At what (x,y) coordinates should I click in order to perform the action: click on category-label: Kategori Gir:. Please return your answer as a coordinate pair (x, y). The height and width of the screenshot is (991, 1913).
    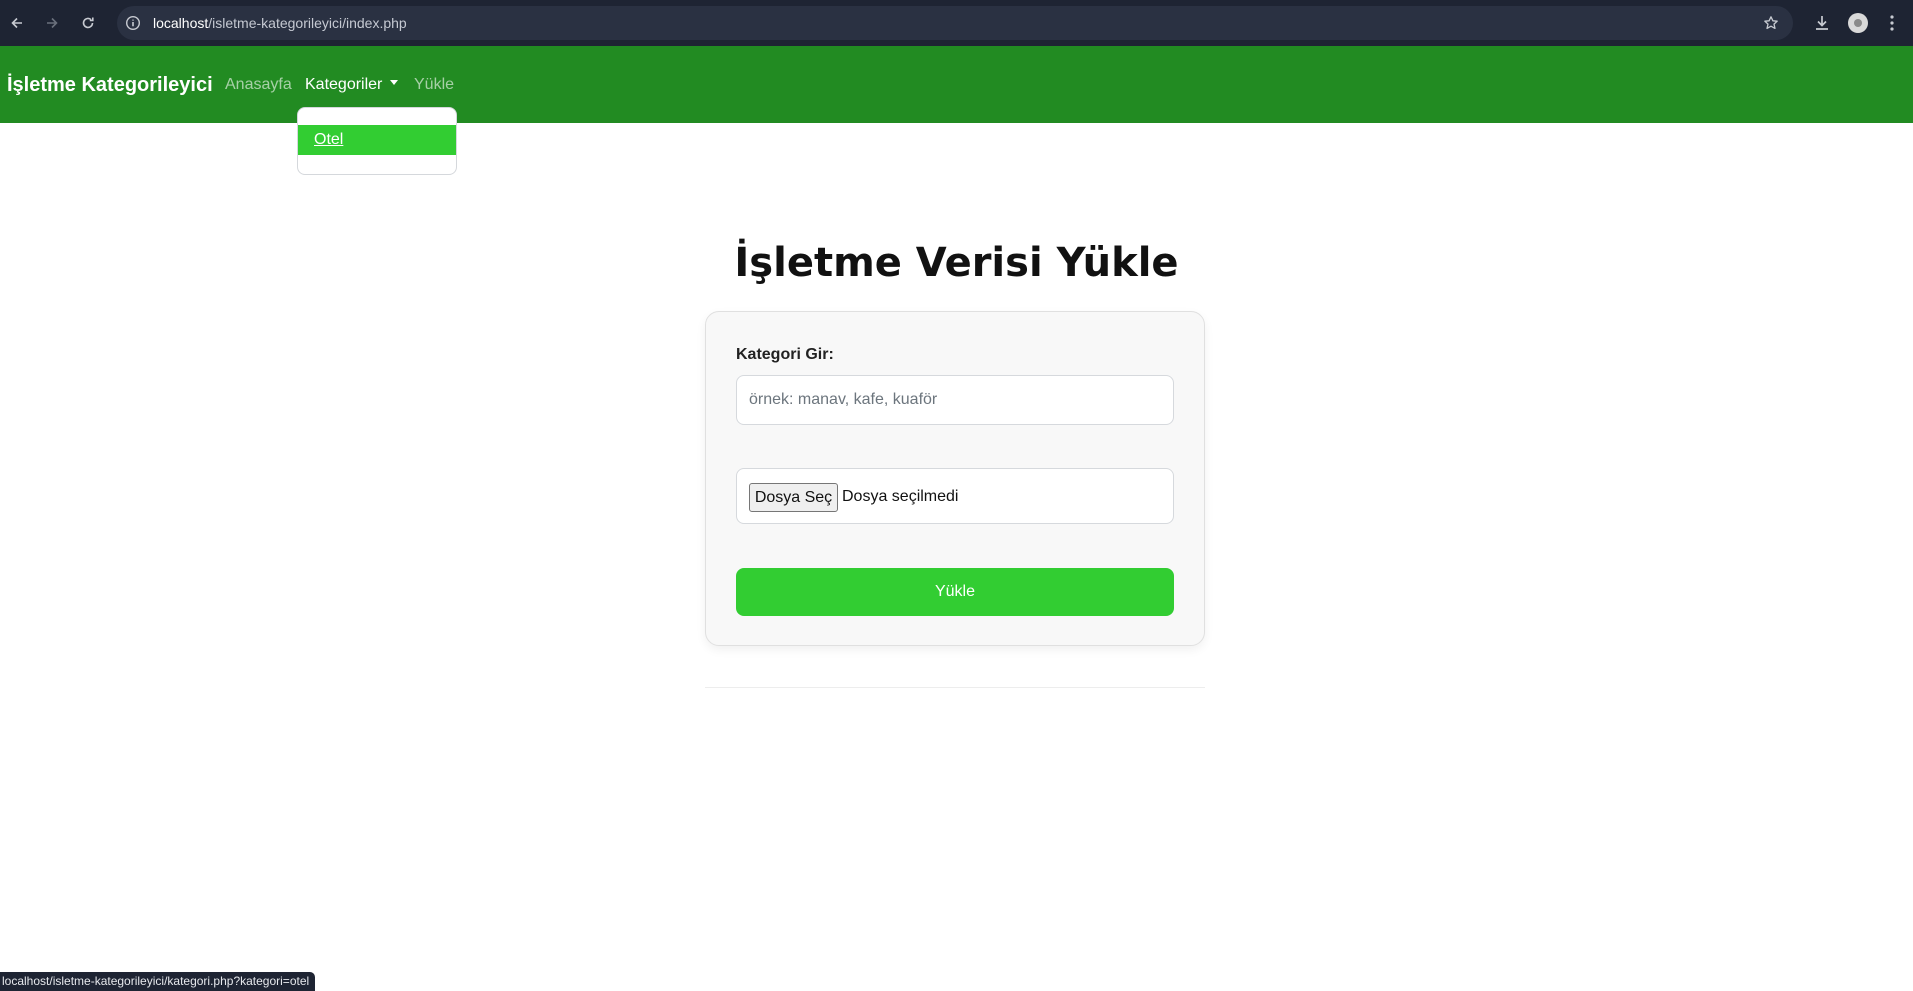
    Looking at the image, I should click on (785, 354).